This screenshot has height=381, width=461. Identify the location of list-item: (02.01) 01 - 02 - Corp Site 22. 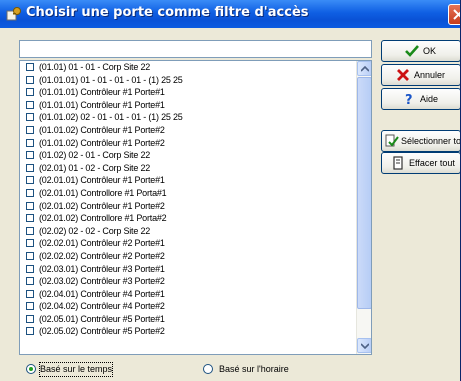
(188, 168).